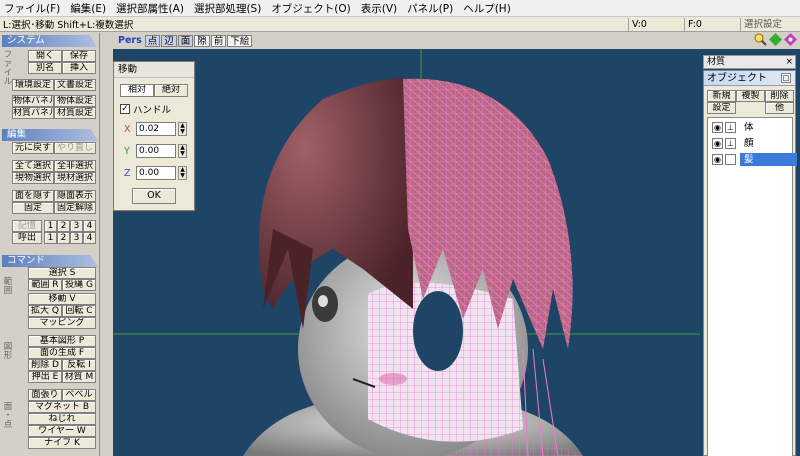 Image resolution: width=800 pixels, height=456 pixels. What do you see at coordinates (137, 90) in the screenshot?
I see `relative-tab: 相対` at bounding box center [137, 90].